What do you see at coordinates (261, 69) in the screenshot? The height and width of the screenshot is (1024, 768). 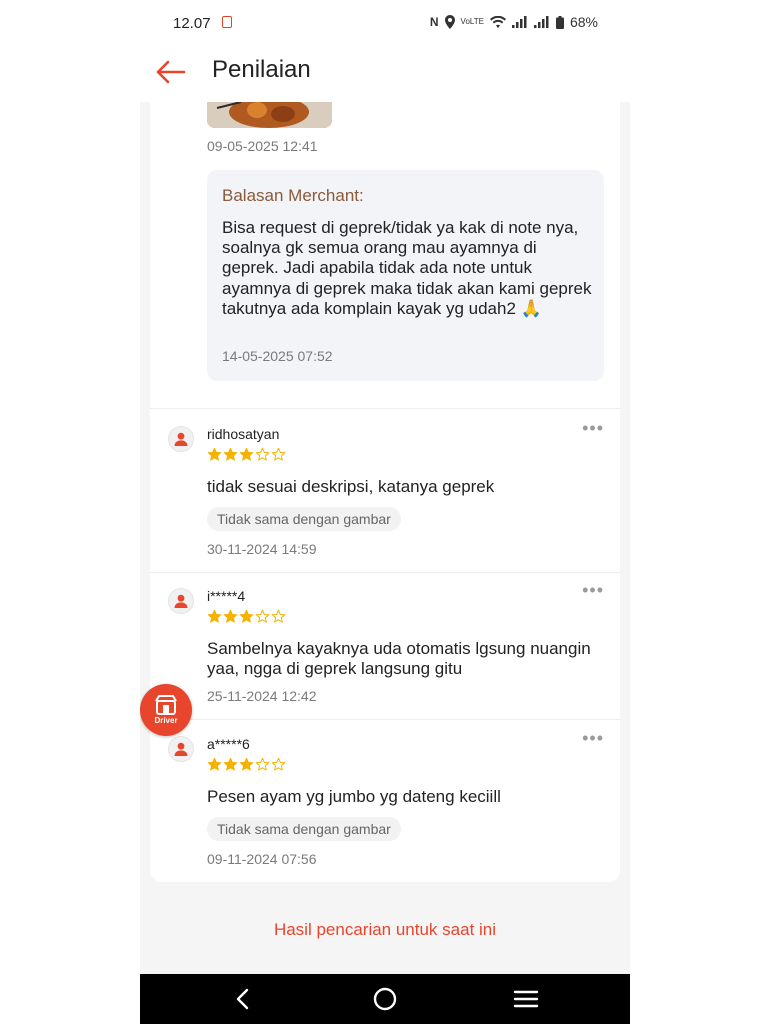 I see `page-title: Penilaian` at bounding box center [261, 69].